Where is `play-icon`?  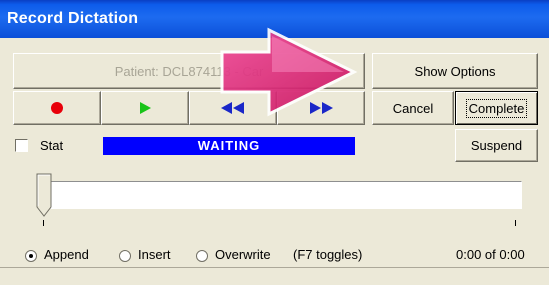
play-icon is located at coordinates (145, 108).